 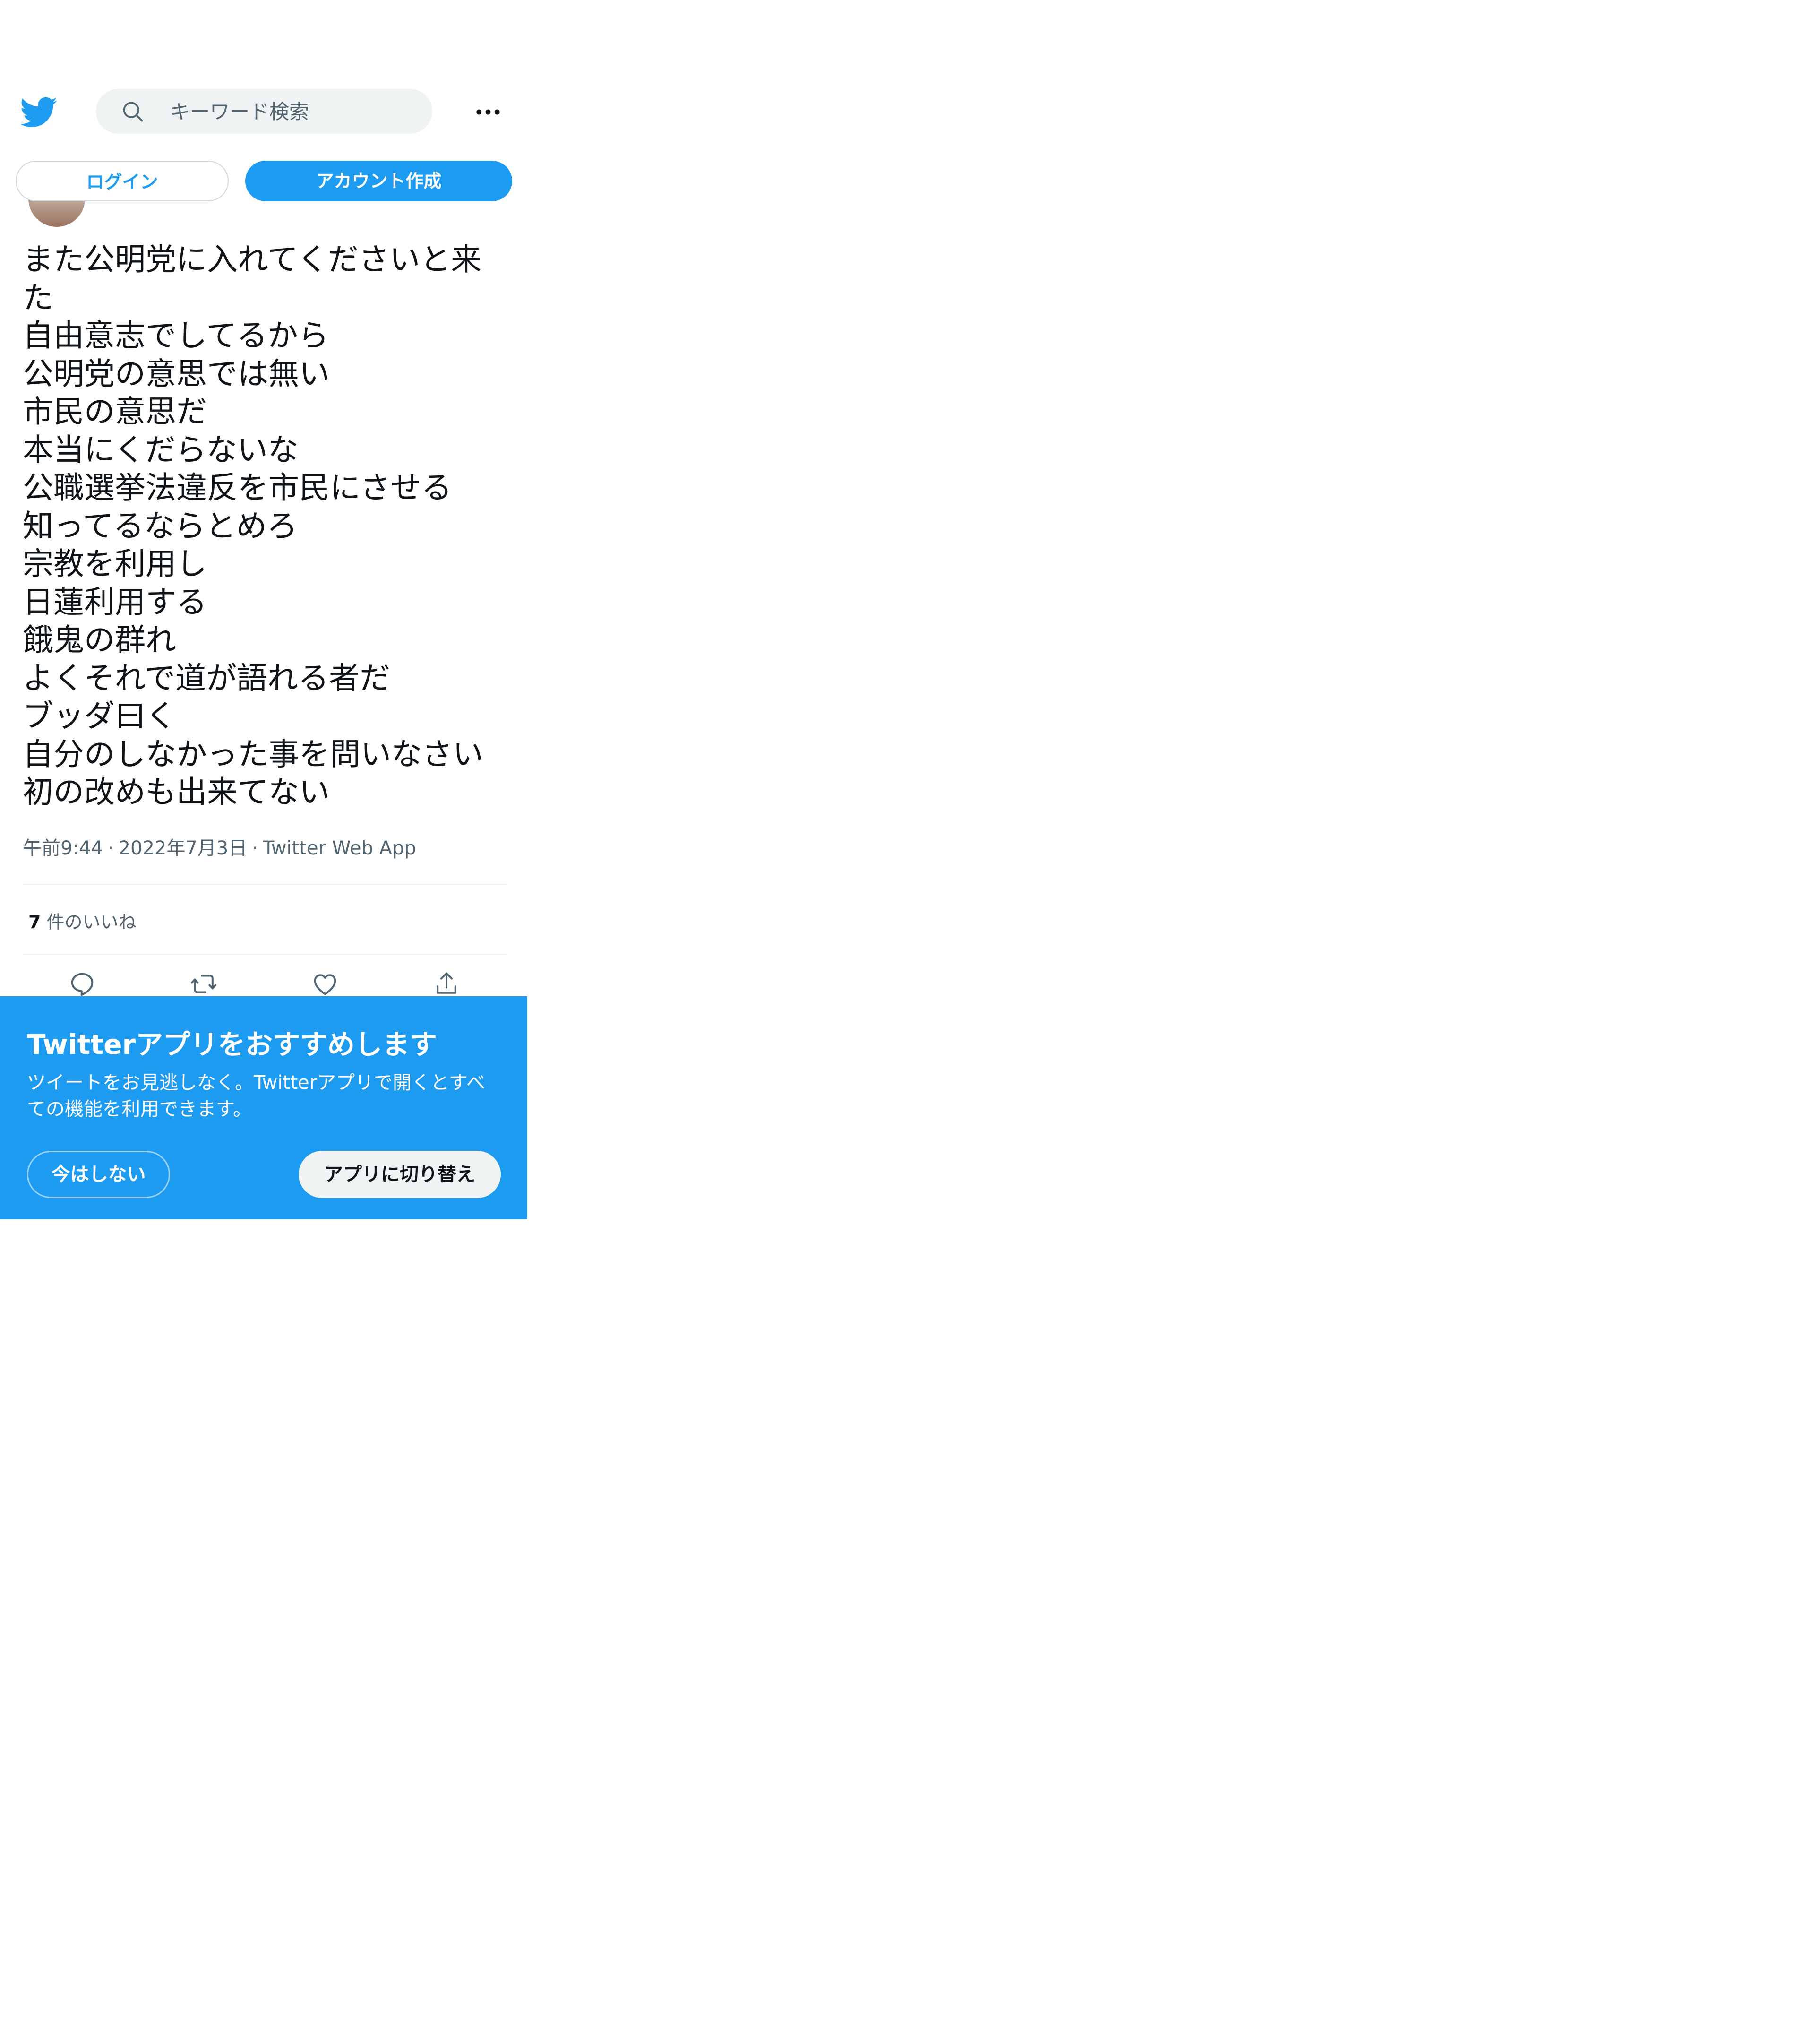 I want to click on signup-button: アカウント作成, so click(x=378, y=181).